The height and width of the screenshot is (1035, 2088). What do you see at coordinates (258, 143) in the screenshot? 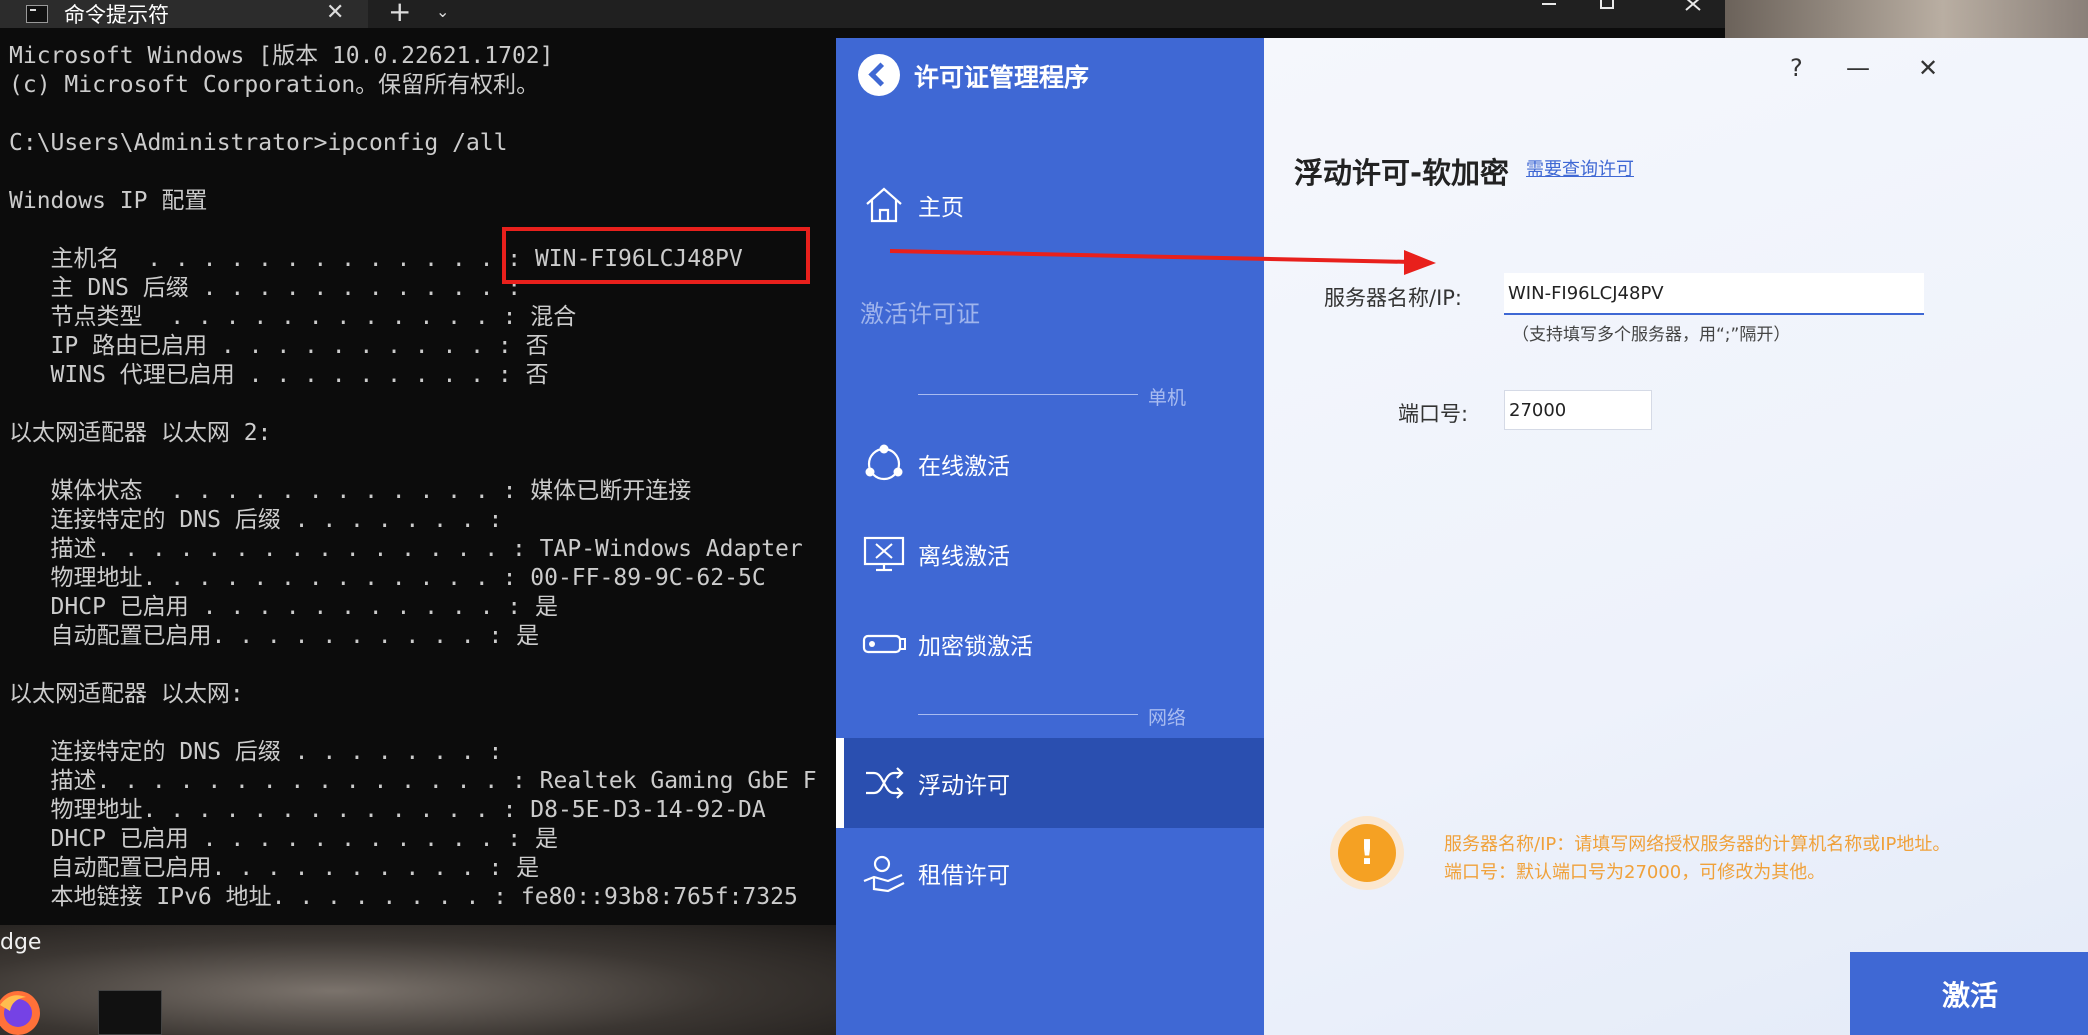
I see `cmd-line: C:\Users\Administrator>ipconfig /all` at bounding box center [258, 143].